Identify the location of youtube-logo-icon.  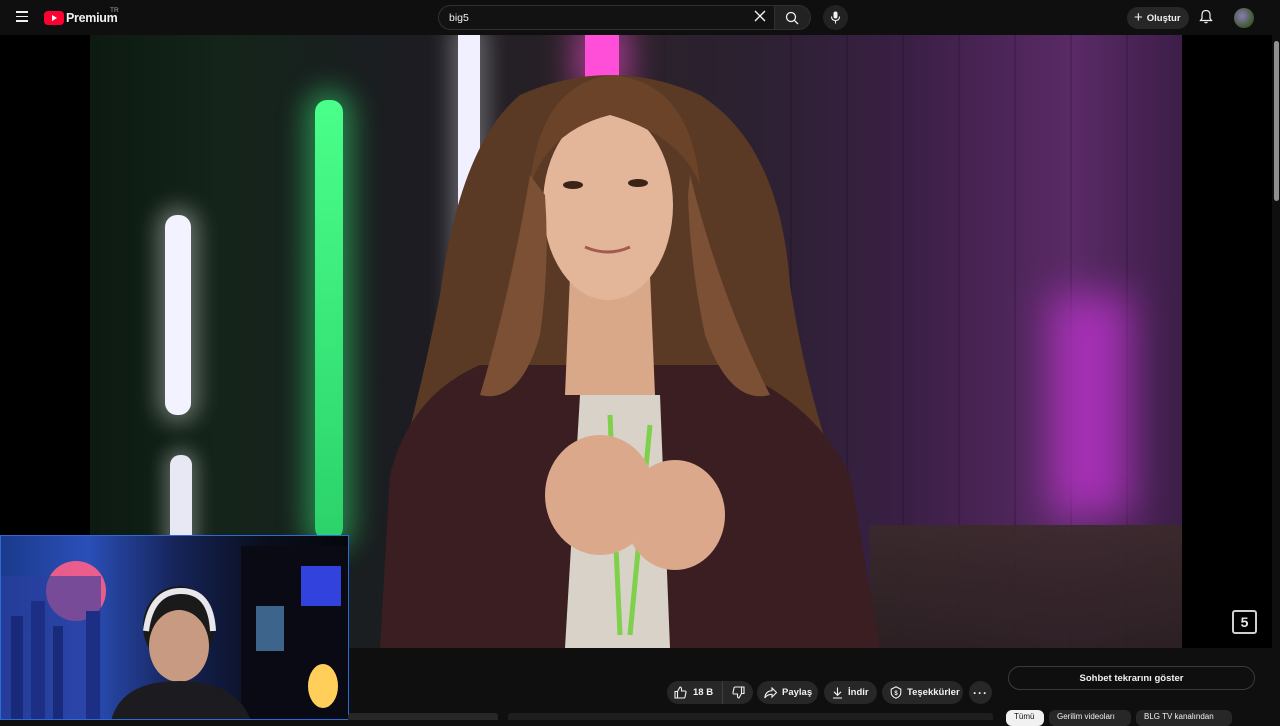
(54, 18).